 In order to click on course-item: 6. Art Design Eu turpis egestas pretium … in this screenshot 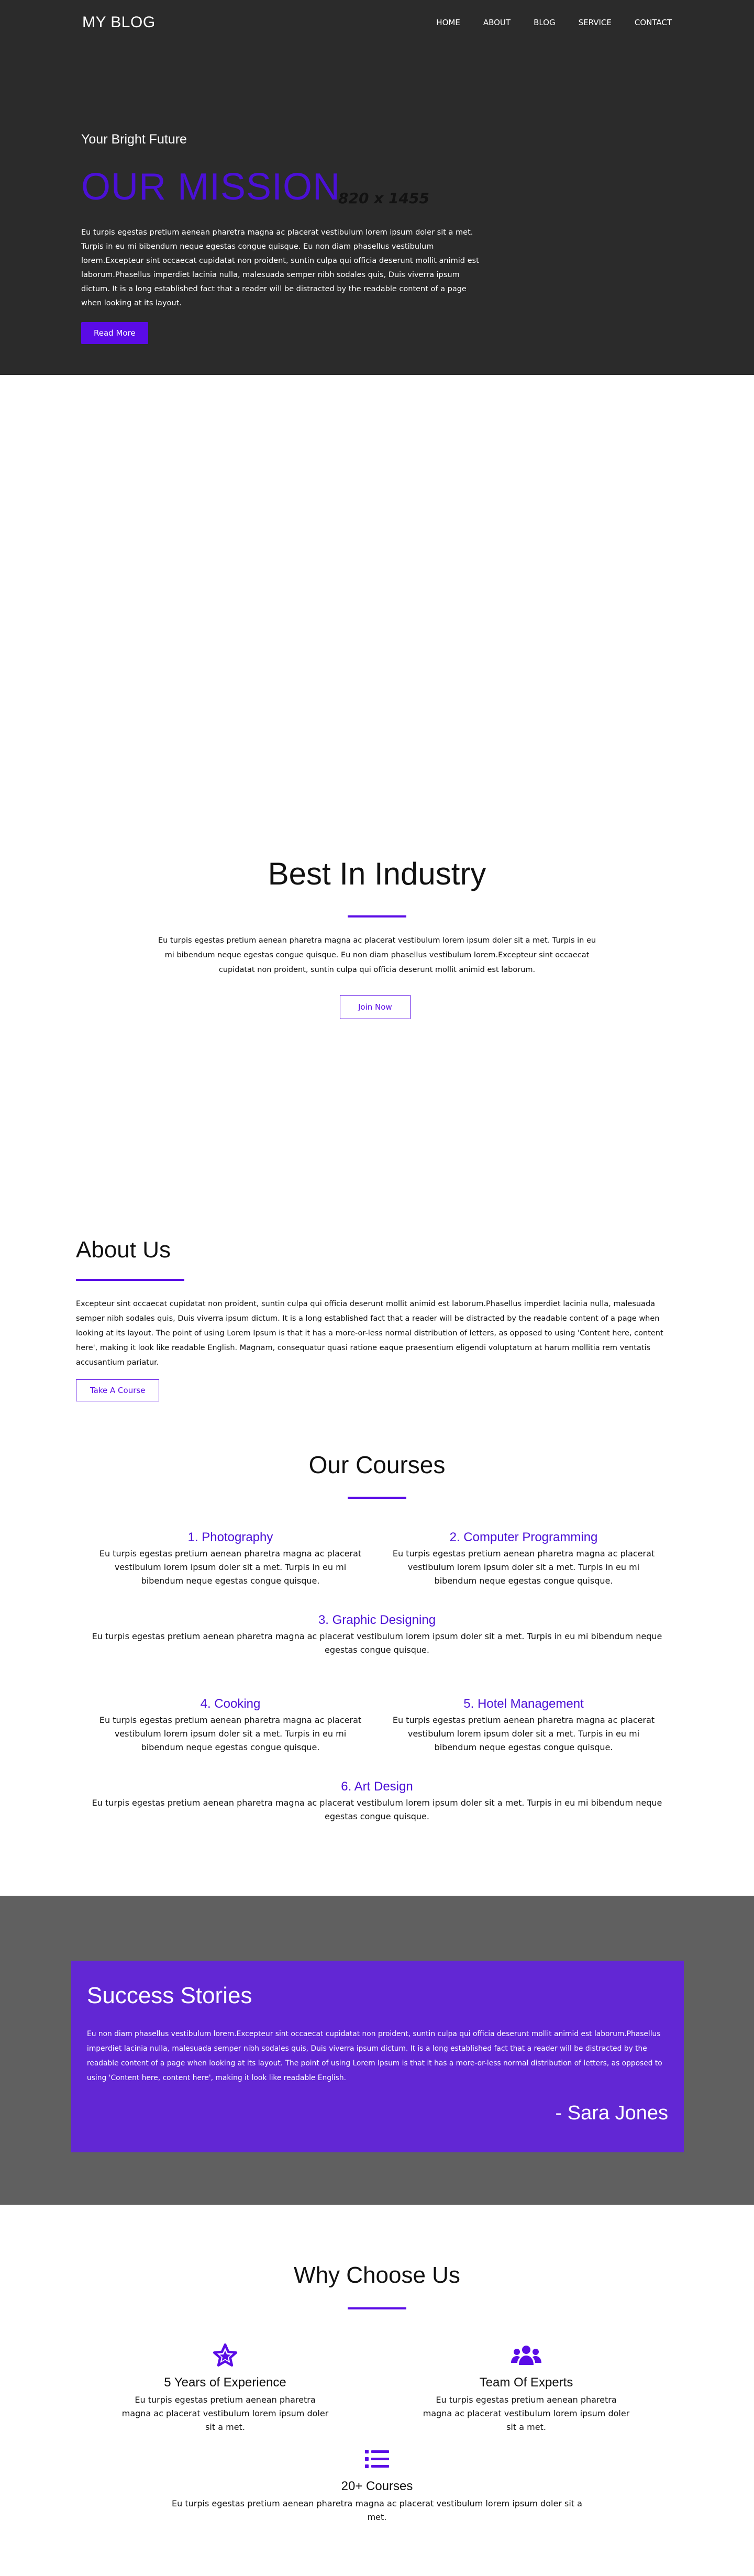, I will do `click(377, 1801)`.